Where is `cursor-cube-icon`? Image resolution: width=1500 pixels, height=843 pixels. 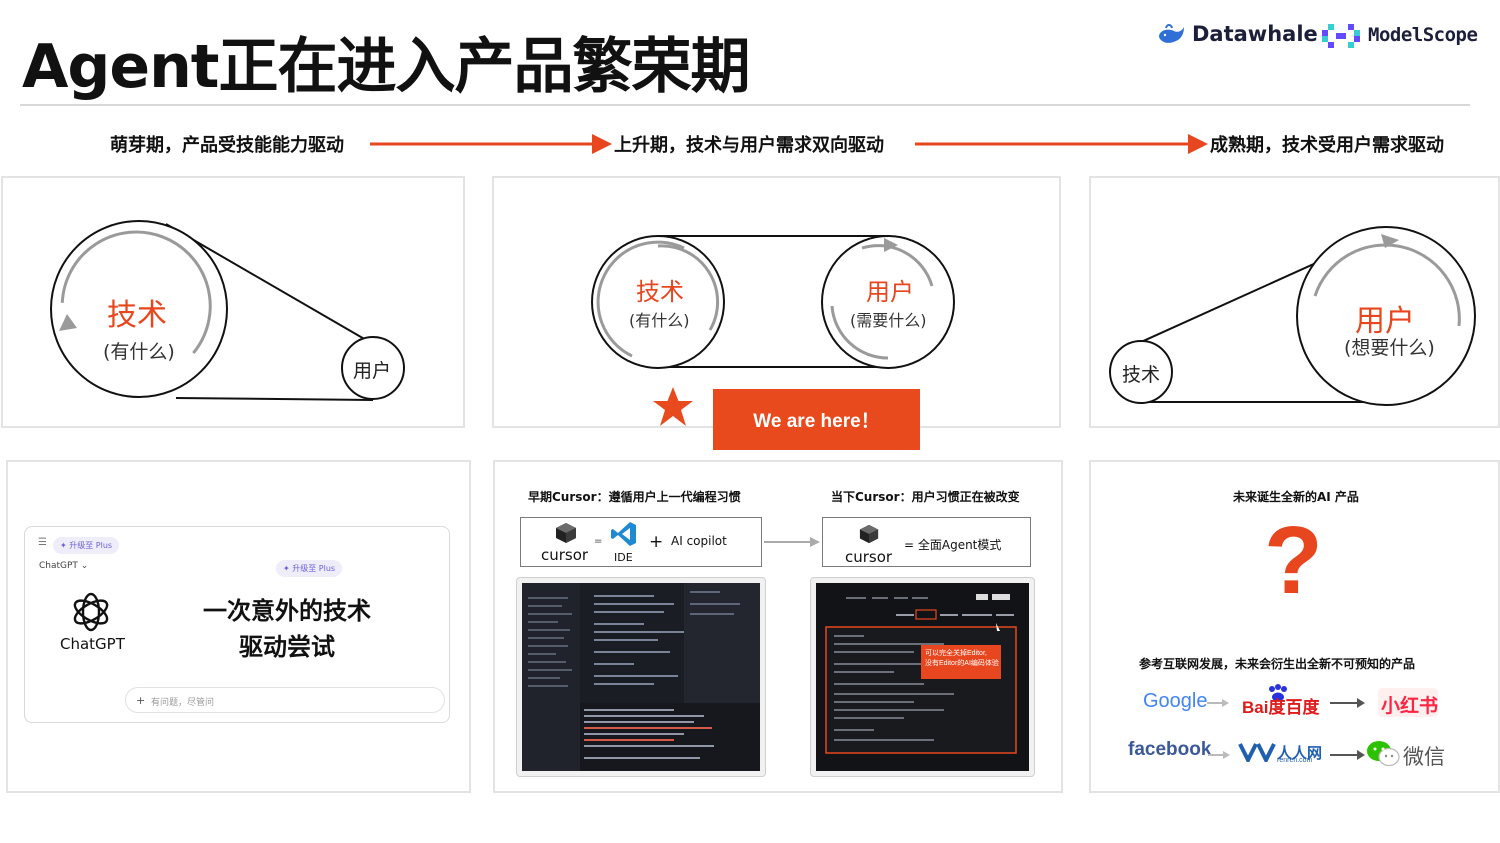
cursor-cube-icon is located at coordinates (566, 533).